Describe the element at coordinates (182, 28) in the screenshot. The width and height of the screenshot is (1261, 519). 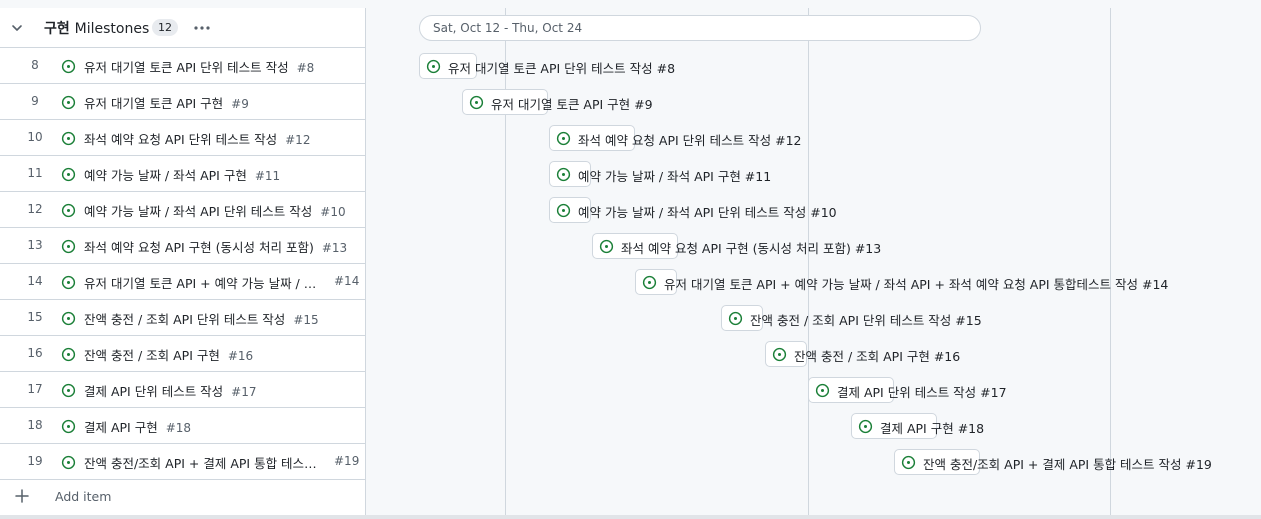
I see `group-header: 구현 Milestones 12` at that location.